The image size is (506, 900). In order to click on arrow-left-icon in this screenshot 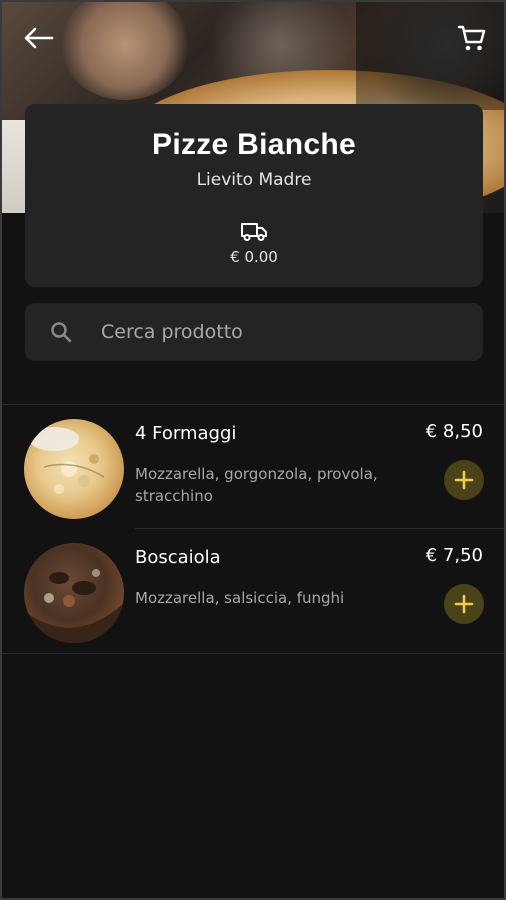, I will do `click(39, 38)`.